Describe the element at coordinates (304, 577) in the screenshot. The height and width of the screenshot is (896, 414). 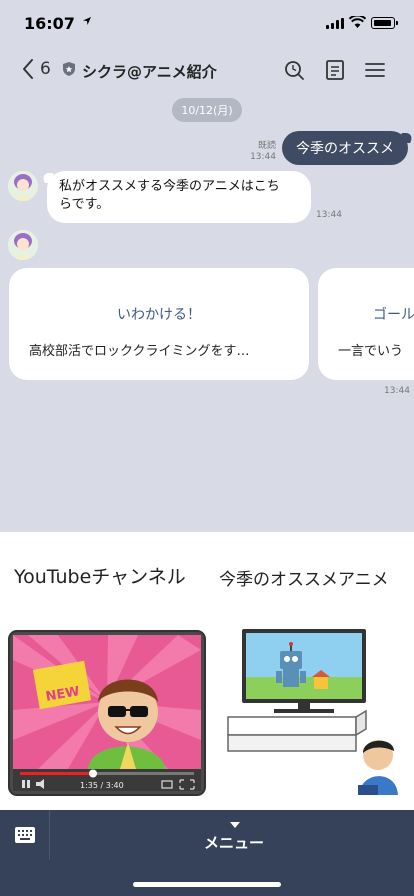
I see `recommended-anime-label: 今季のオススメアニメ` at that location.